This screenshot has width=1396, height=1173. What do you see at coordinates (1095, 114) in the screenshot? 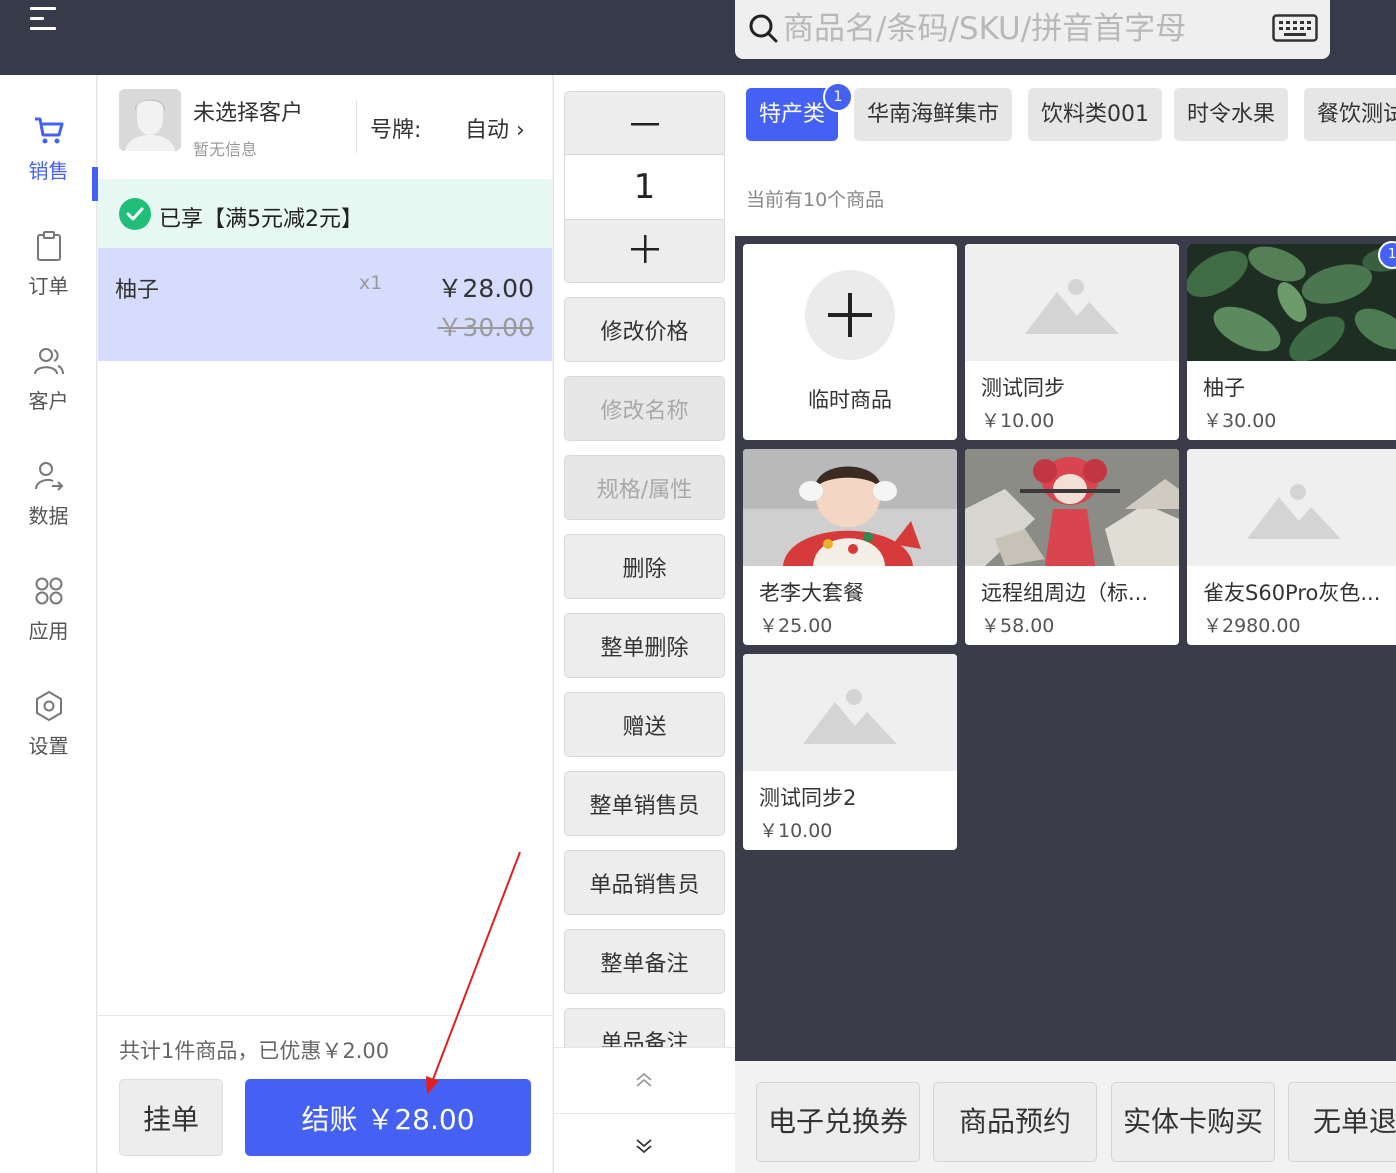
I see `category-tab: 饮料类001` at bounding box center [1095, 114].